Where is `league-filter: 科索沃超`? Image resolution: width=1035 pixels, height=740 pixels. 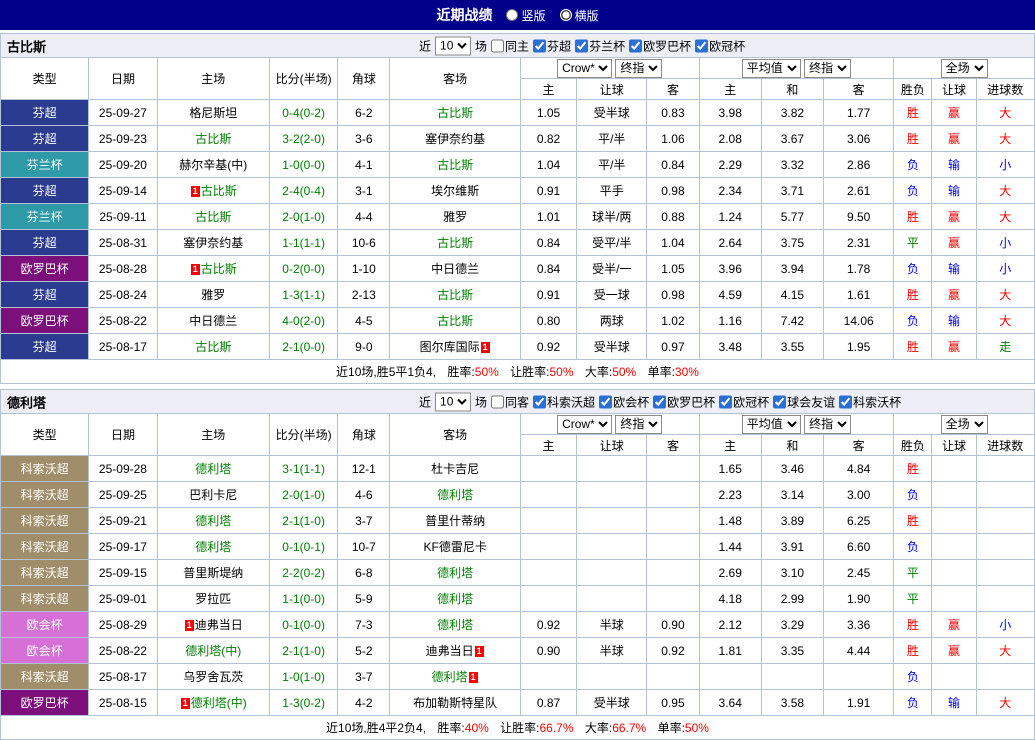
league-filter: 科索沃超 is located at coordinates (564, 401).